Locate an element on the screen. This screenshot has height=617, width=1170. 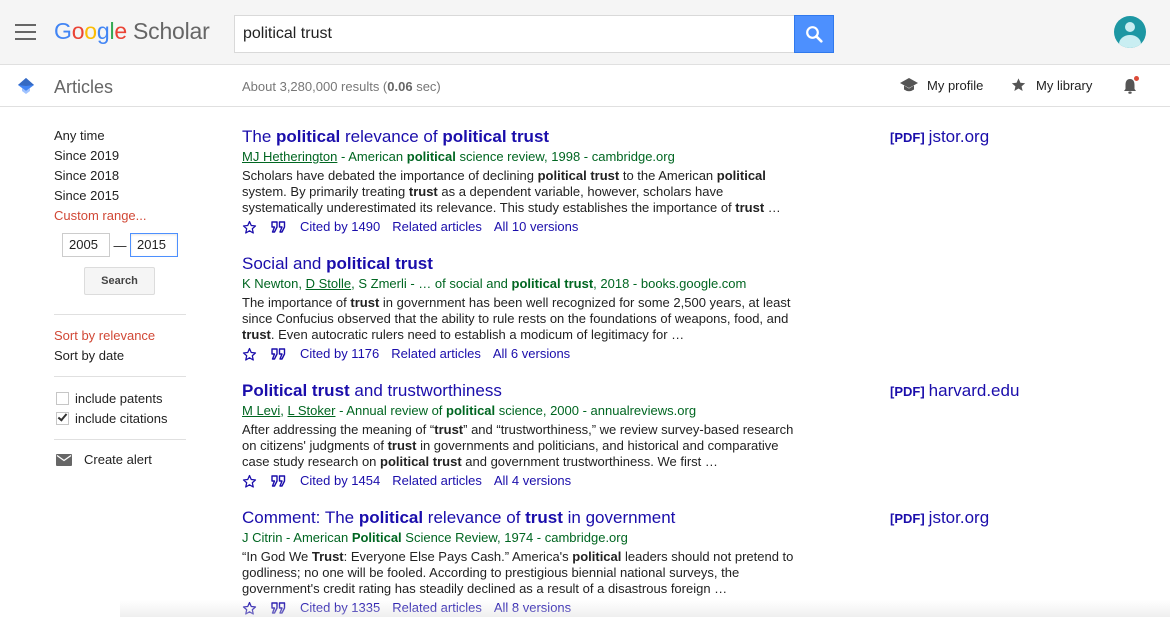
checkbox-checked is located at coordinates (62, 418).